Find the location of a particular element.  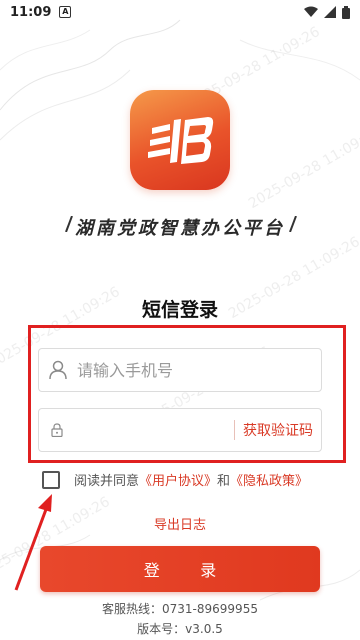

battery-icon is located at coordinates (346, 12).